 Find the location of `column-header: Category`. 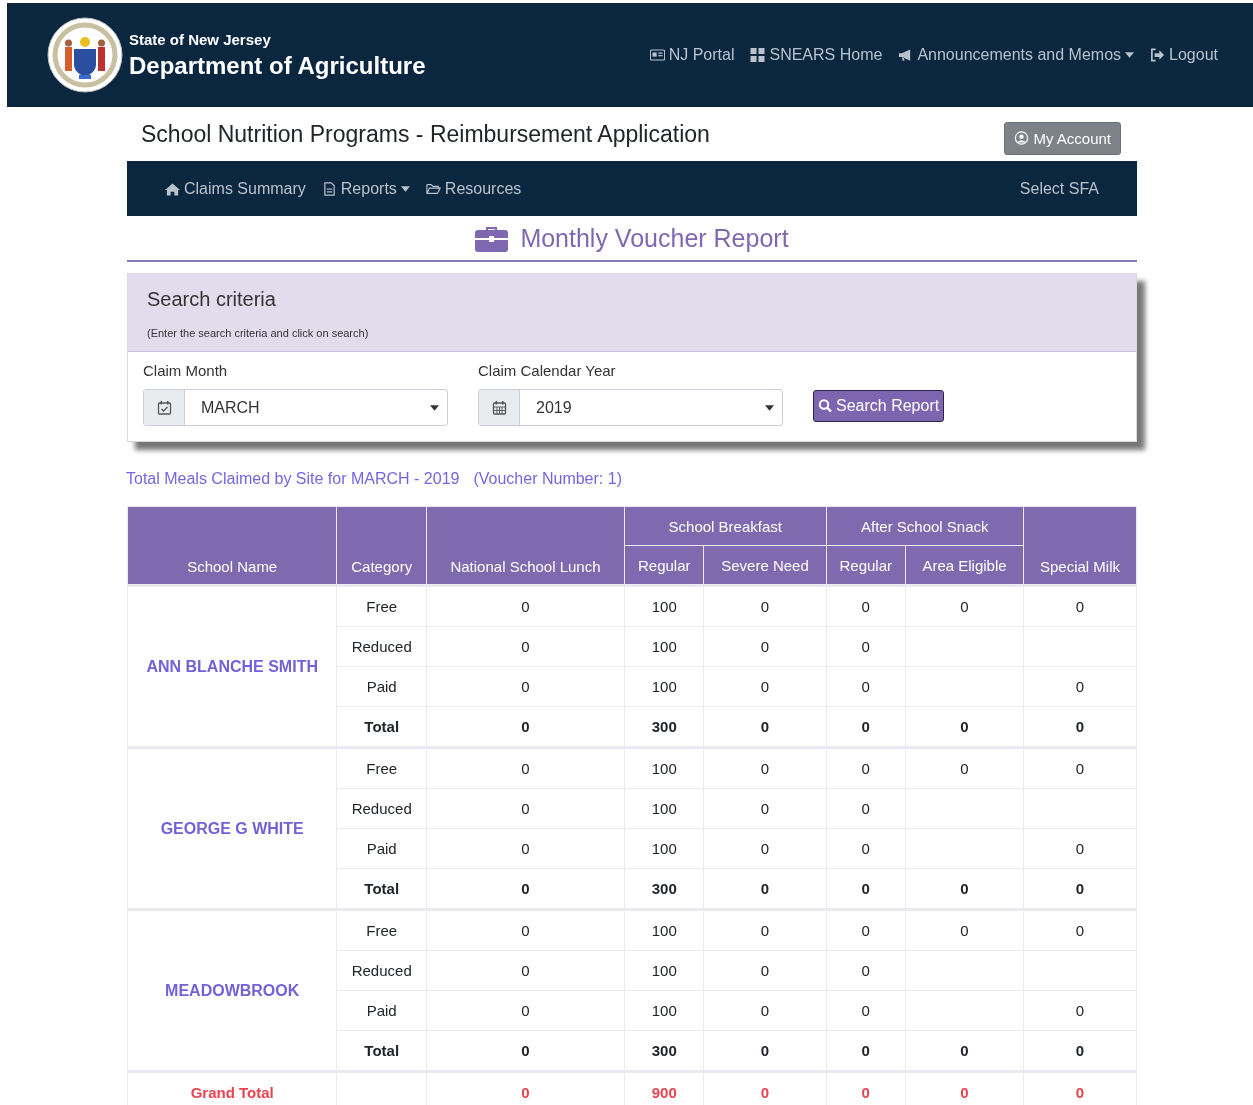

column-header: Category is located at coordinates (381, 546).